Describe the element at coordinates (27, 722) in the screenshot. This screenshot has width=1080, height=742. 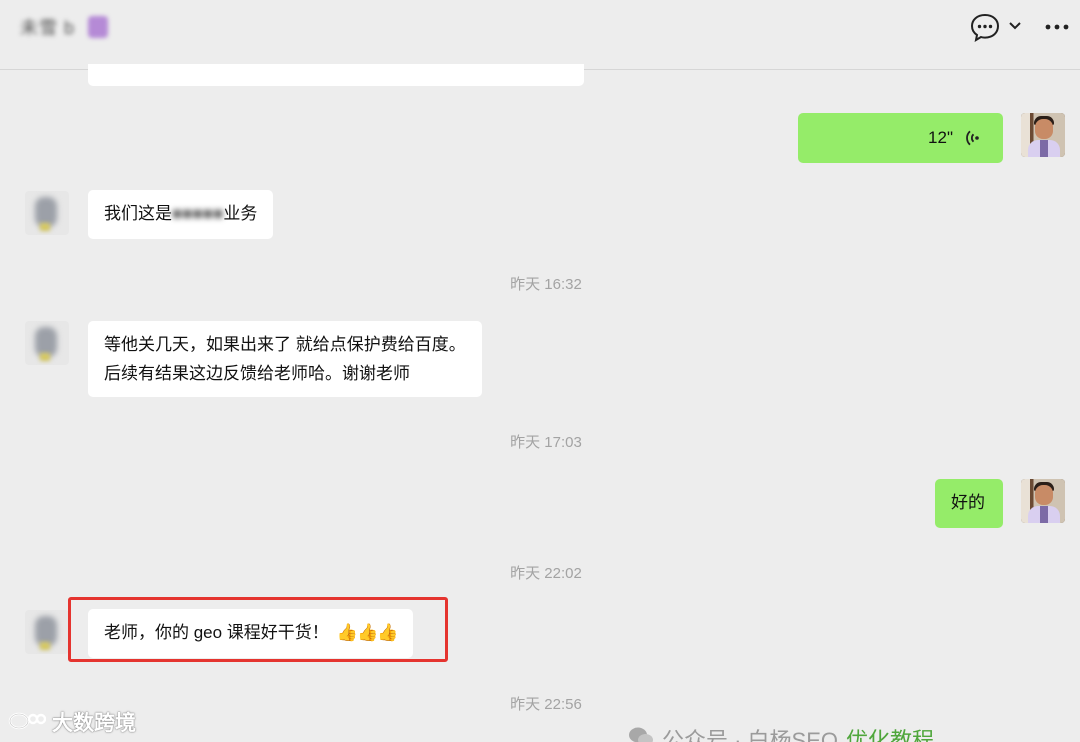
I see `weibo-logo-icon` at that location.